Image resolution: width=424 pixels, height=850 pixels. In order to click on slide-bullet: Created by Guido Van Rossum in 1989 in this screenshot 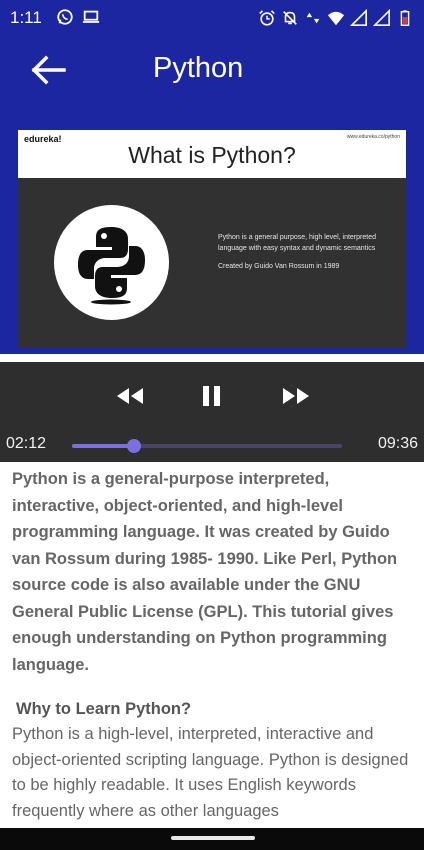, I will do `click(279, 266)`.